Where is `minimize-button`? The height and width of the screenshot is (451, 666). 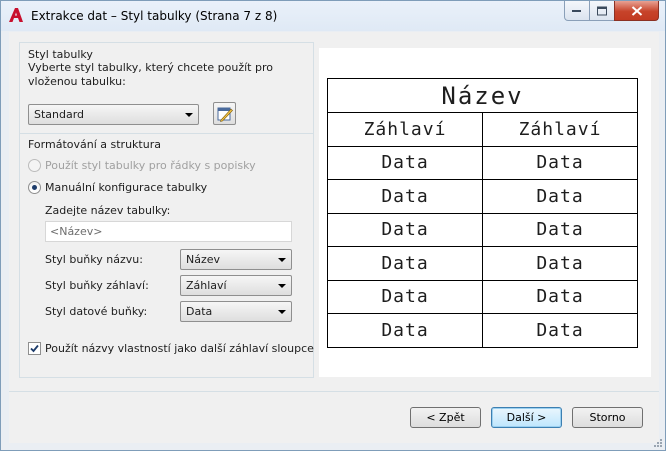
minimize-button is located at coordinates (577, 11).